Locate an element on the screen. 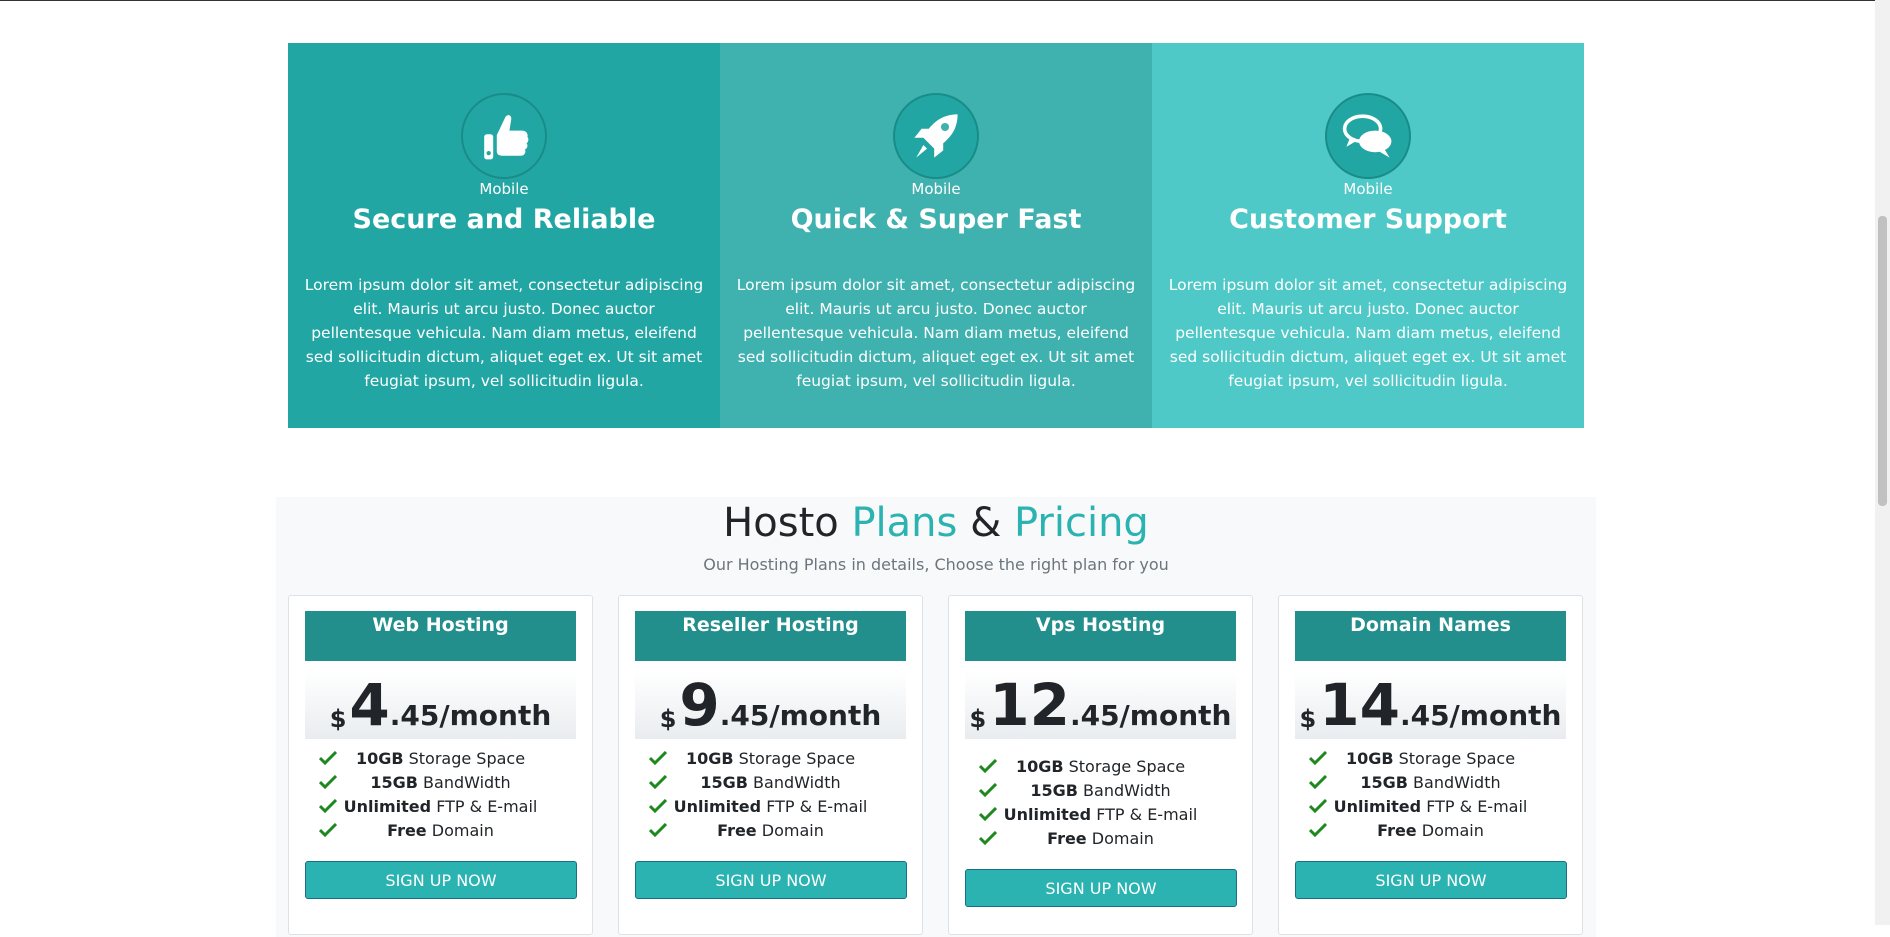  plan-price: $14.45/month is located at coordinates (1430, 705).